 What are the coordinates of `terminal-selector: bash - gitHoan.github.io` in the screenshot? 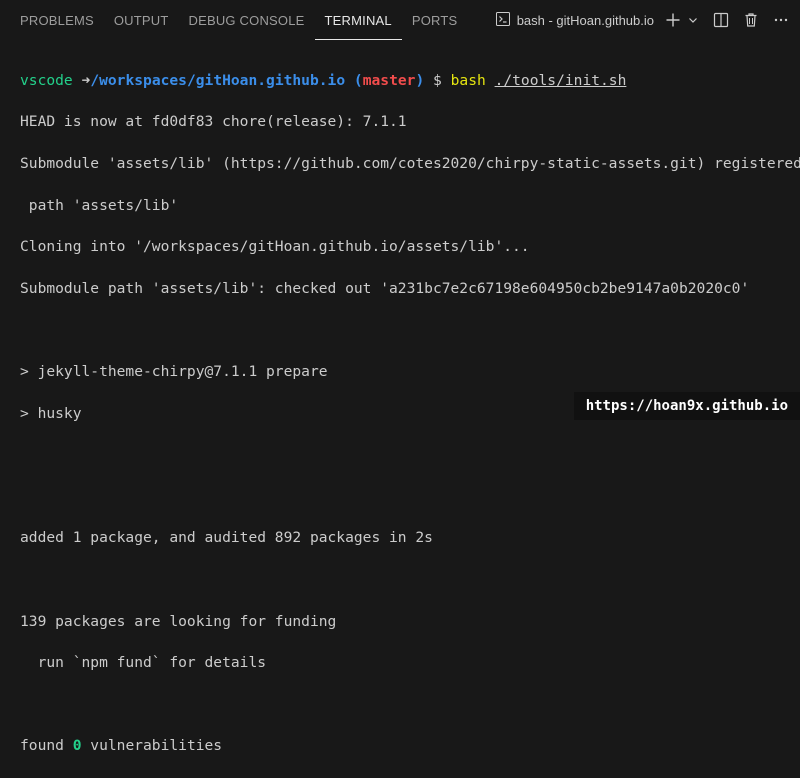 It's located at (574, 20).